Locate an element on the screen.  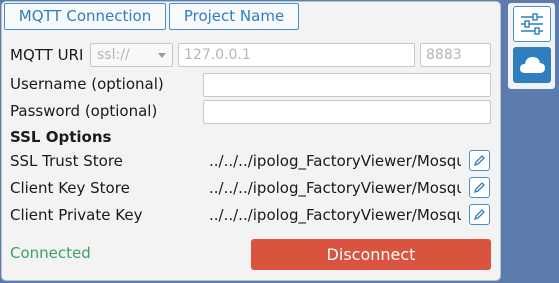
scheme-select: ssl:// is located at coordinates (131, 55).